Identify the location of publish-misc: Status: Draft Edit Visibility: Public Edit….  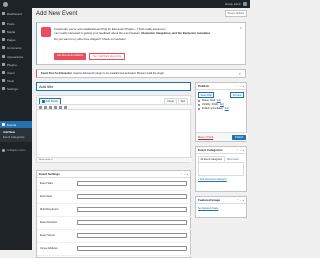
(221, 105).